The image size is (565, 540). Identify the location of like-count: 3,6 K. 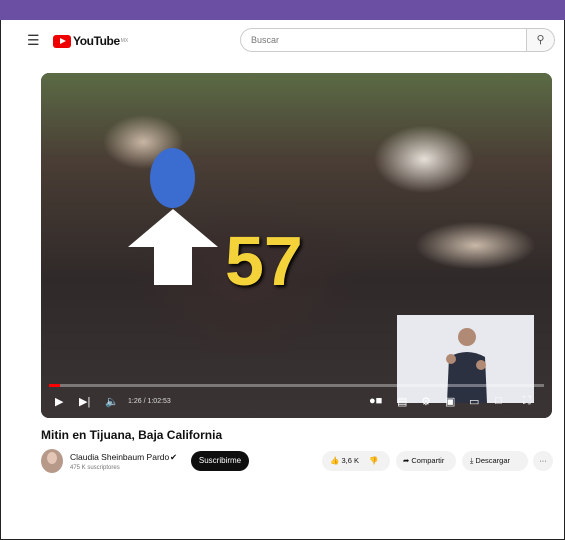
(350, 460).